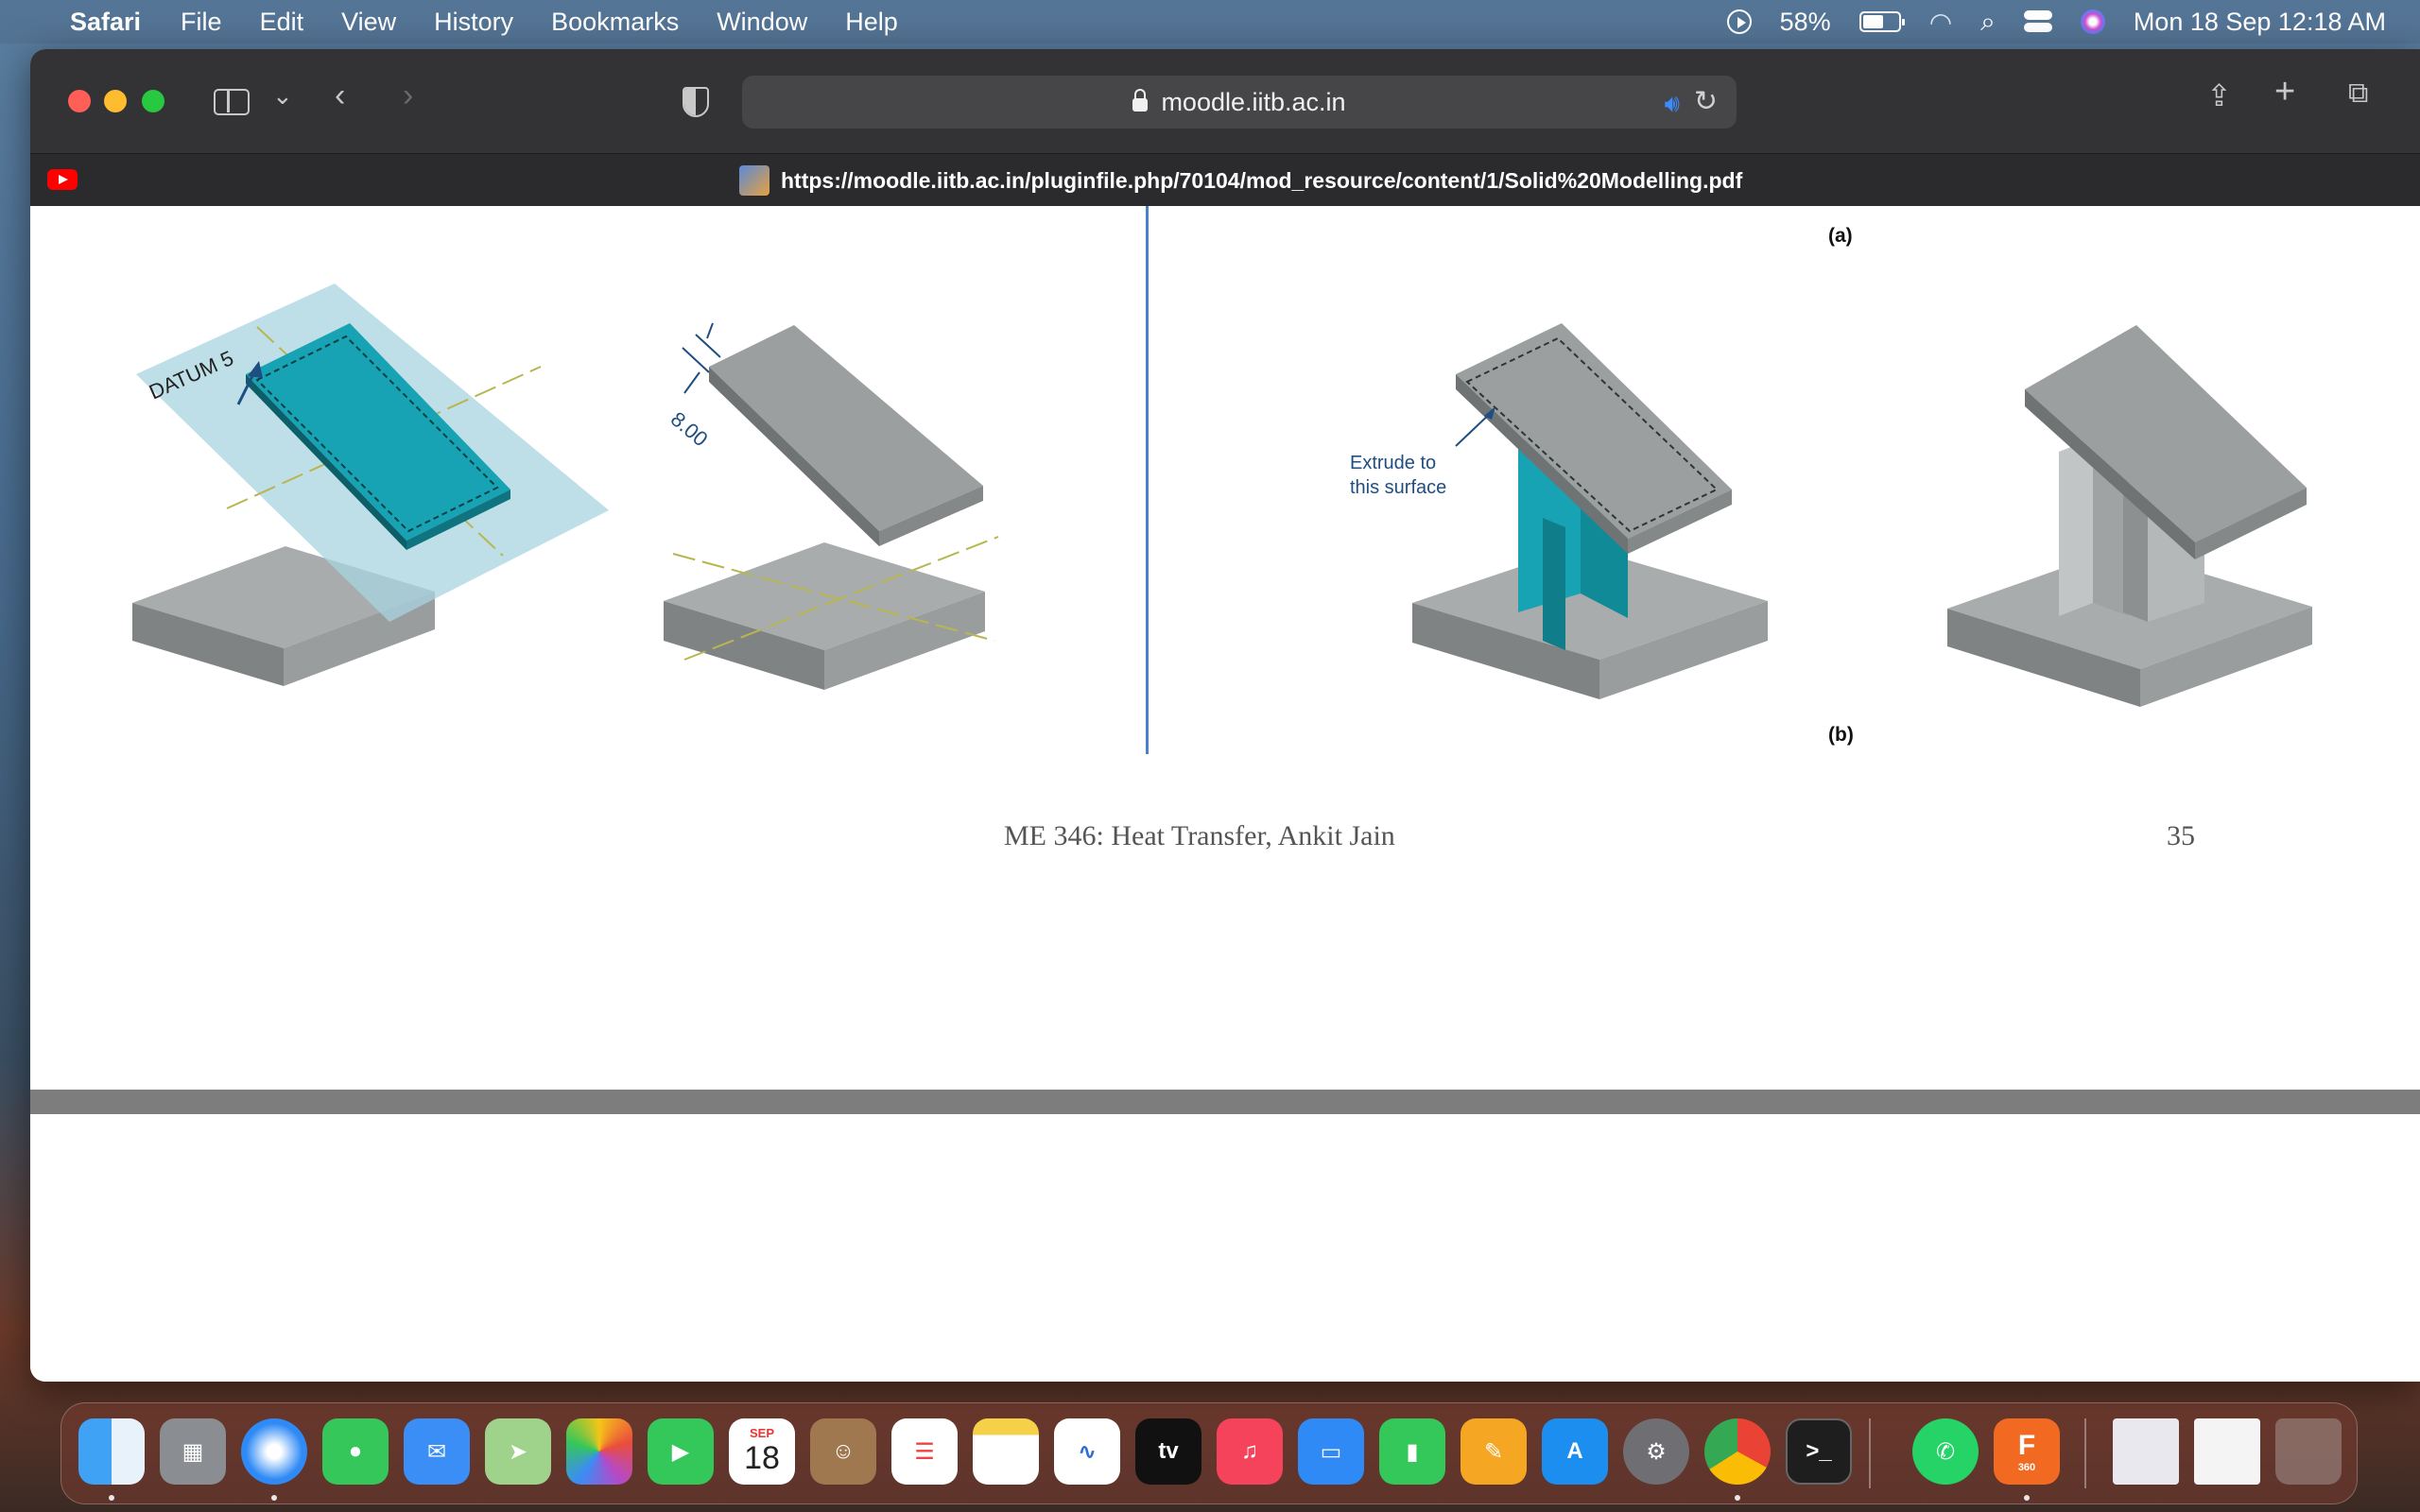 This screenshot has height=1512, width=2420. Describe the element at coordinates (1737, 1451) in the screenshot. I see `chrome-icon` at that location.